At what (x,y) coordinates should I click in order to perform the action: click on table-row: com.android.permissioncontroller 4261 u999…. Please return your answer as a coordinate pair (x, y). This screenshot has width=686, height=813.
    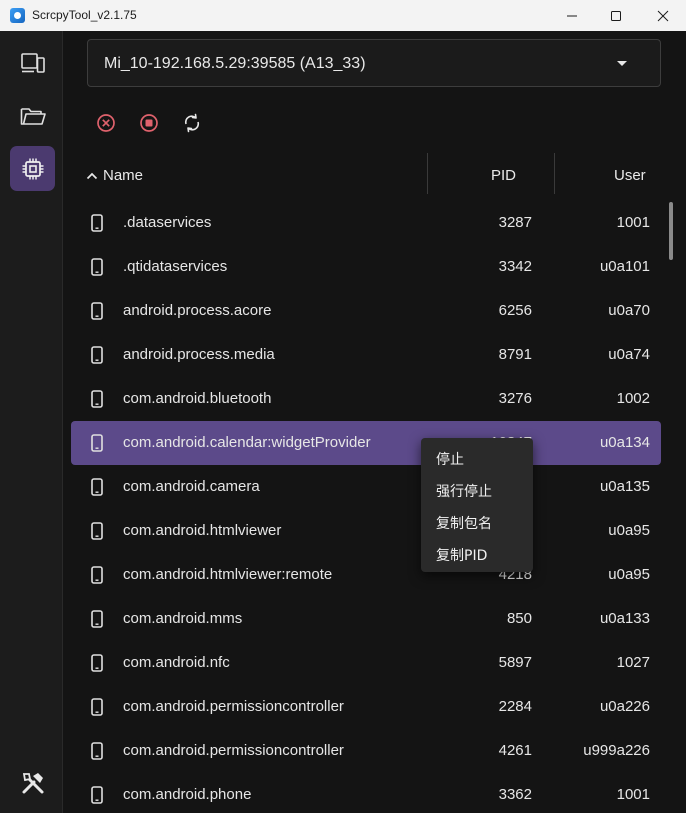
    Looking at the image, I should click on (366, 751).